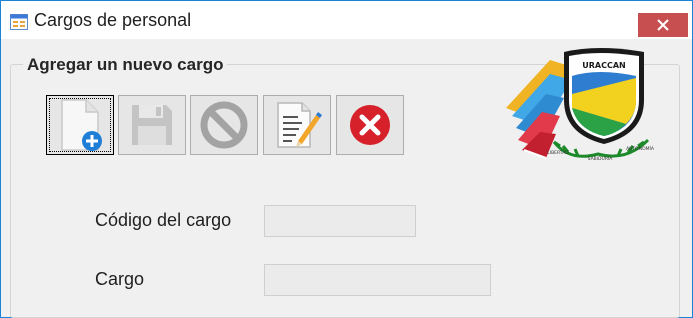 This screenshot has width=693, height=318. I want to click on prohibited-icon, so click(224, 125).